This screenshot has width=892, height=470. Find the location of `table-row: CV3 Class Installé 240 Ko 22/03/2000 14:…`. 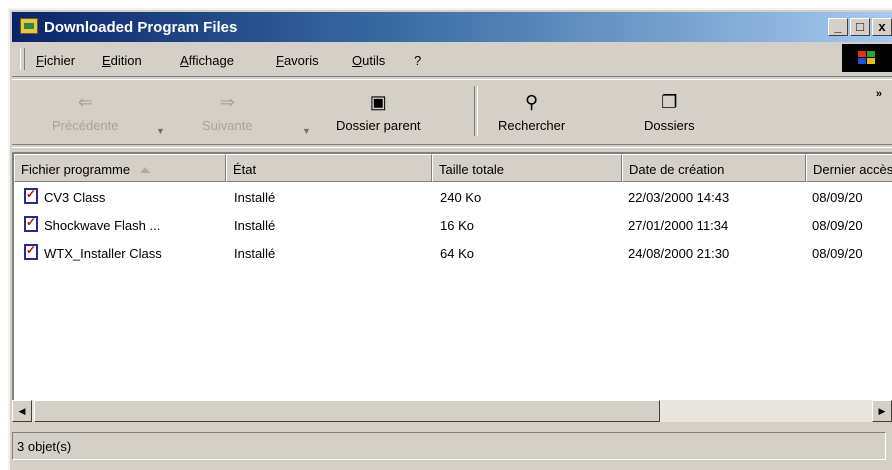

table-row: CV3 Class Installé 240 Ko 22/03/2000 14:… is located at coordinates (453, 198).